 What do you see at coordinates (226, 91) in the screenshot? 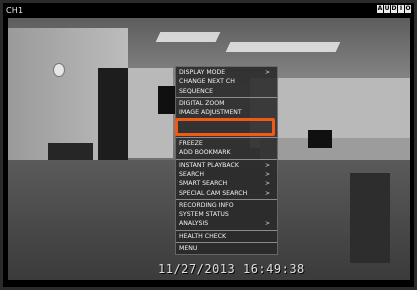
I see `menu-item-sequence: SEQUENCE` at bounding box center [226, 91].